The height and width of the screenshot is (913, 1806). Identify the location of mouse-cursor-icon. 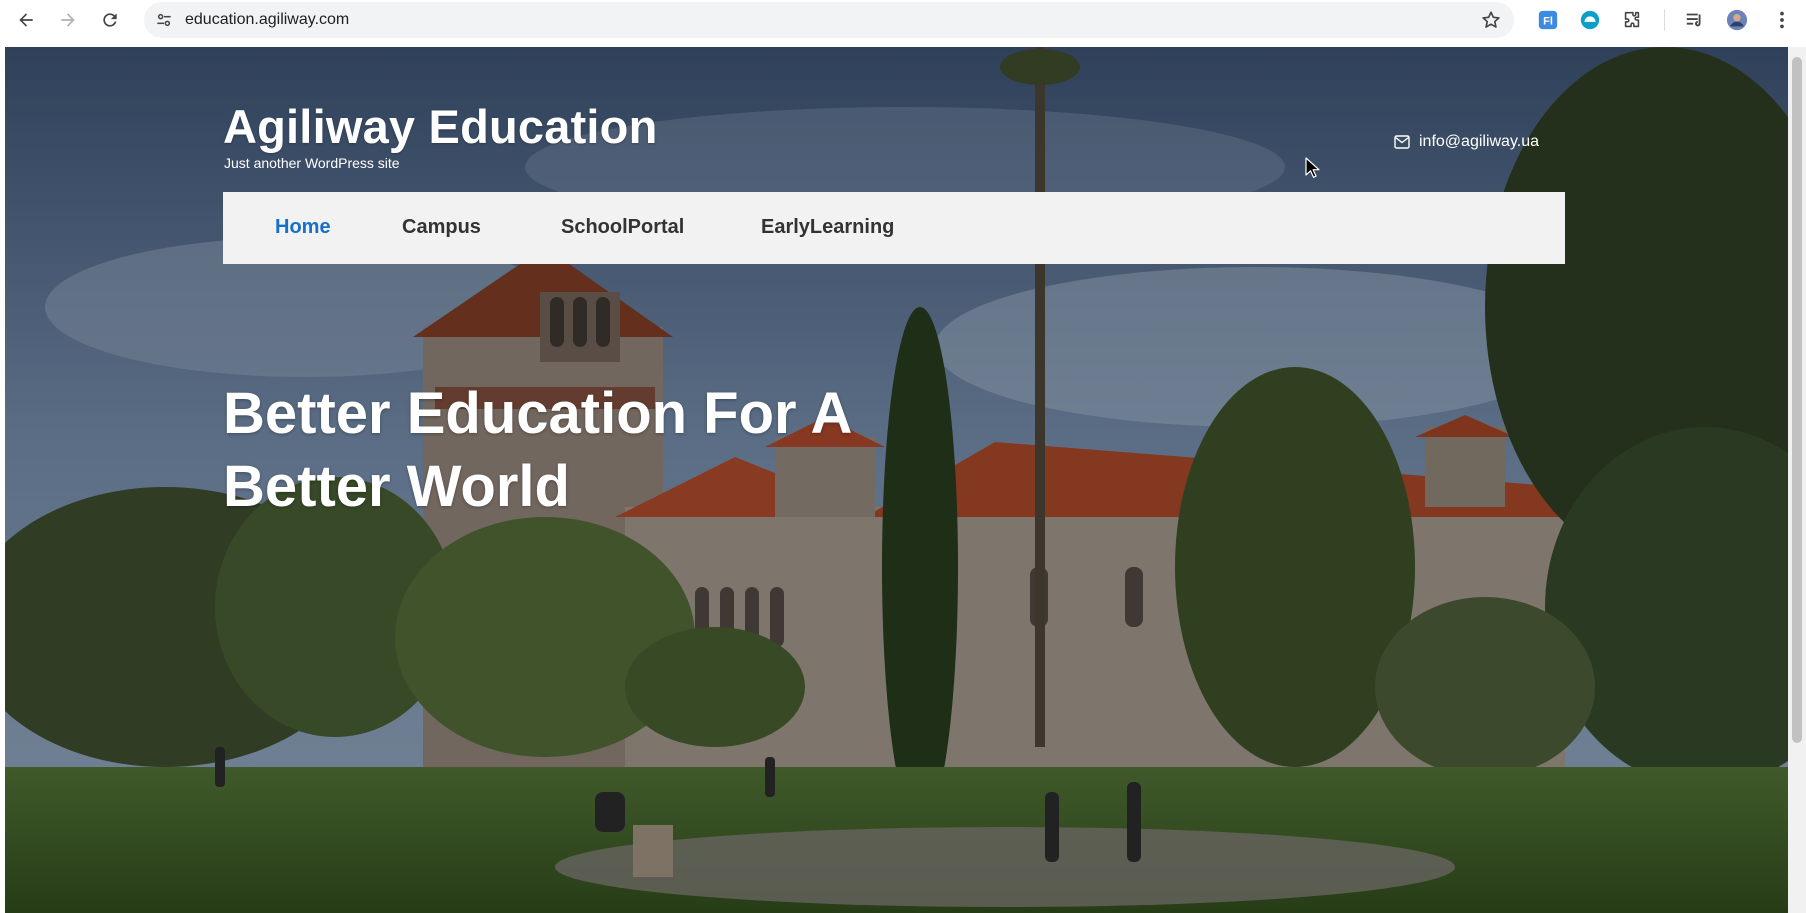
(1312, 167).